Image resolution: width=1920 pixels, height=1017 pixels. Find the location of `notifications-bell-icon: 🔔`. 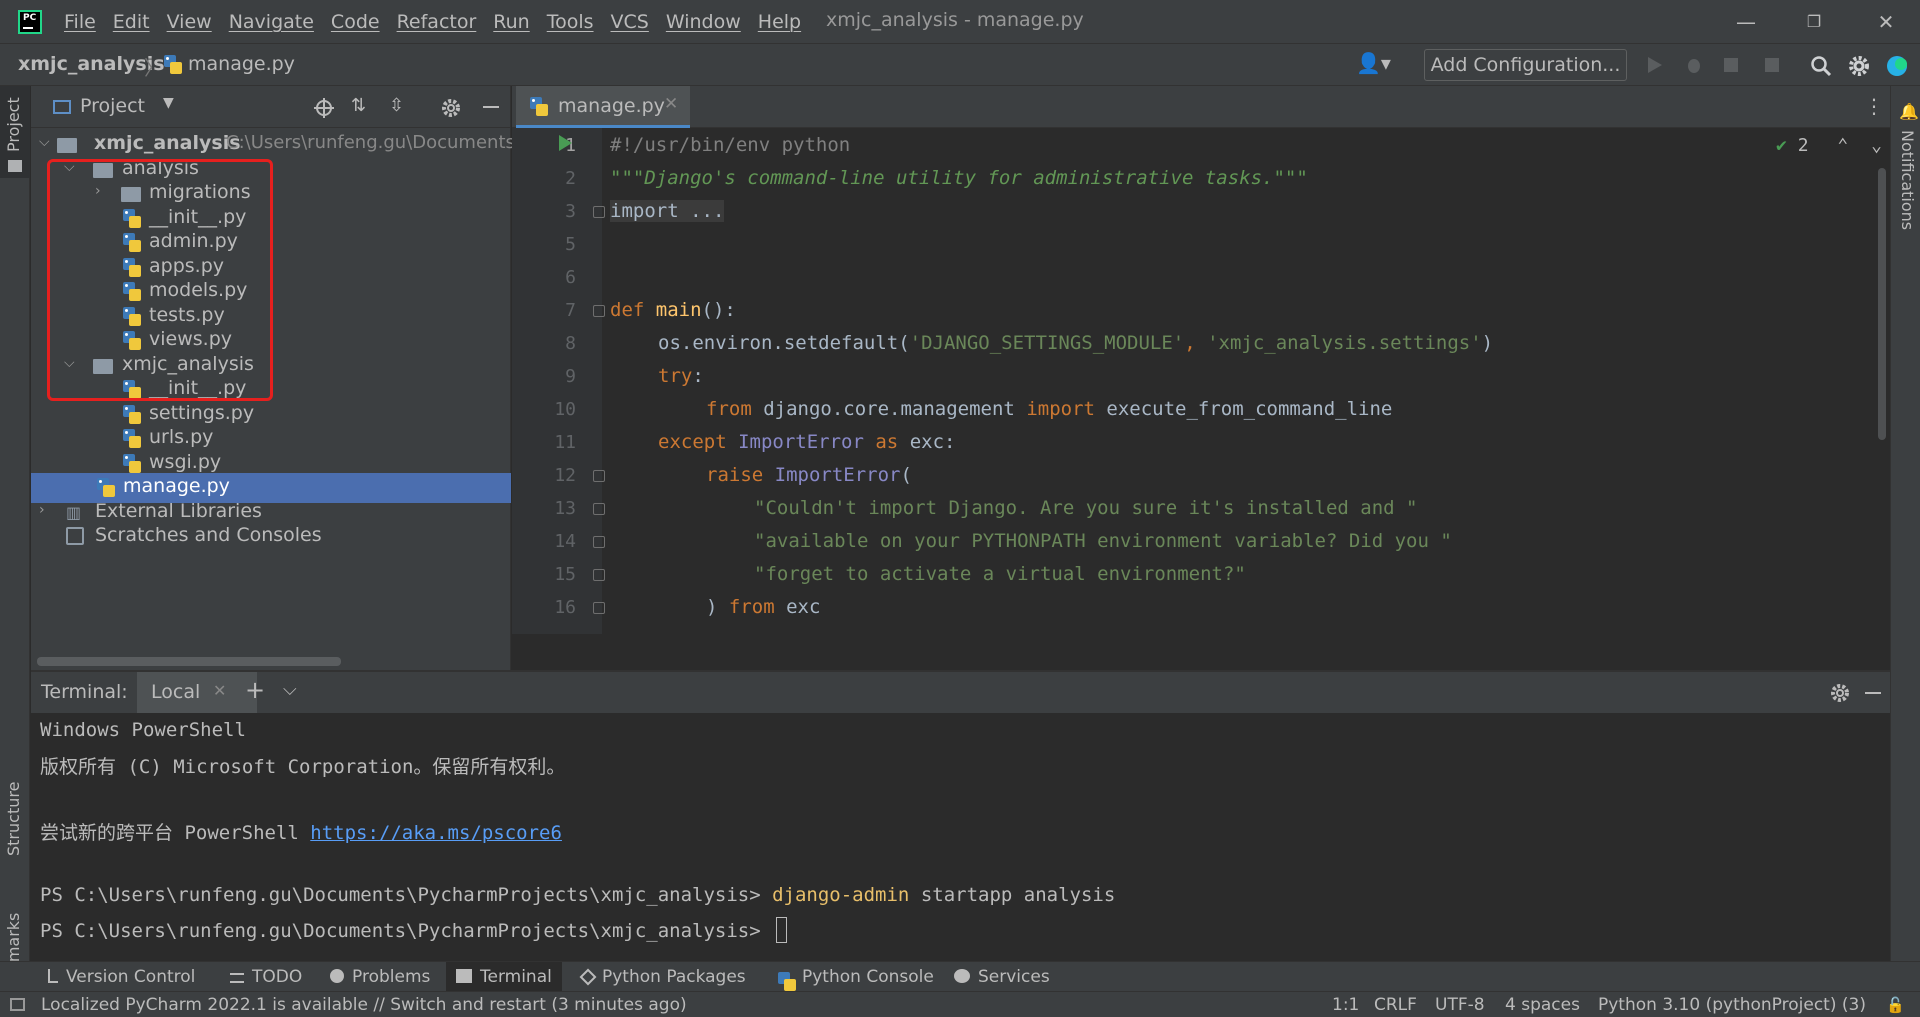

notifications-bell-icon: 🔔 is located at coordinates (1909, 111).